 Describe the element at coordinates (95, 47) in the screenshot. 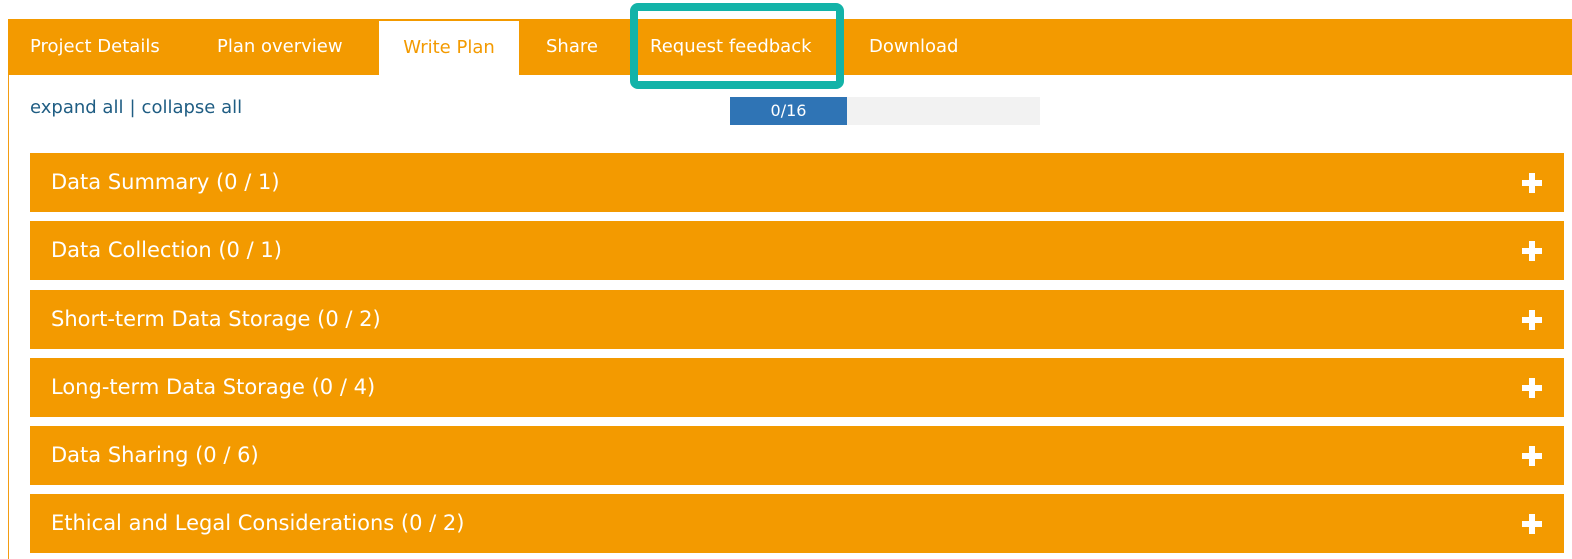

I see `tab-project-details: Project Details` at that location.